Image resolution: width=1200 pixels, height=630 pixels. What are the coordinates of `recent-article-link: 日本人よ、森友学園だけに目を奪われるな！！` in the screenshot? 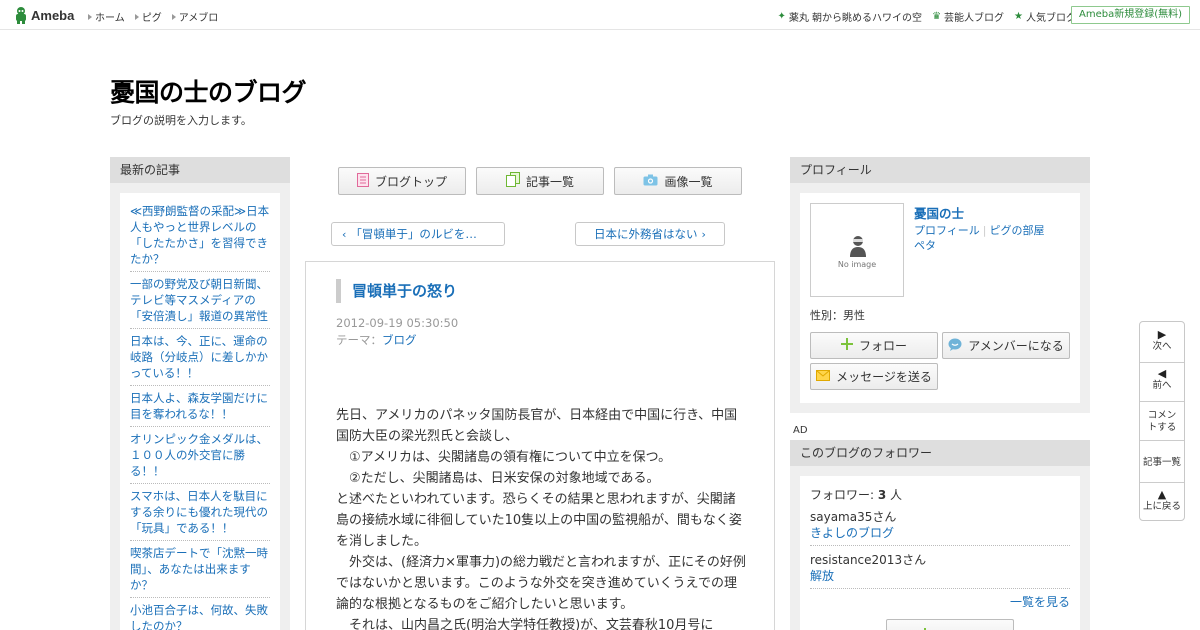 It's located at (200, 408).